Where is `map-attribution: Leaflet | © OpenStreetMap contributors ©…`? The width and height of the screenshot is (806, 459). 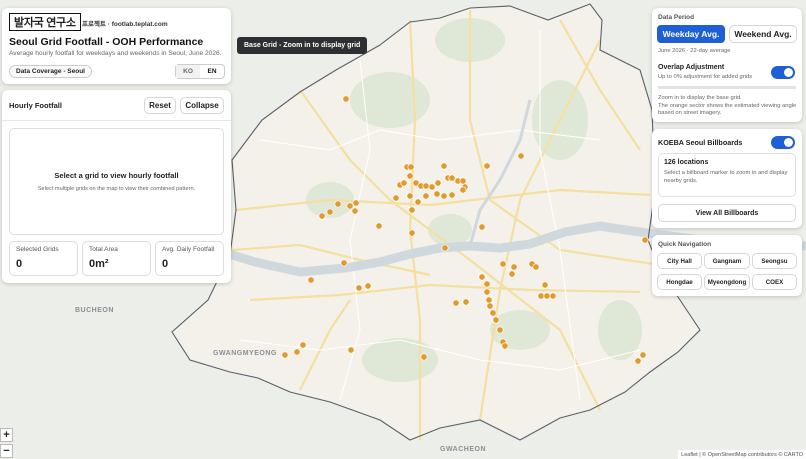 map-attribution: Leaflet | © OpenStreetMap contributors ©… is located at coordinates (742, 454).